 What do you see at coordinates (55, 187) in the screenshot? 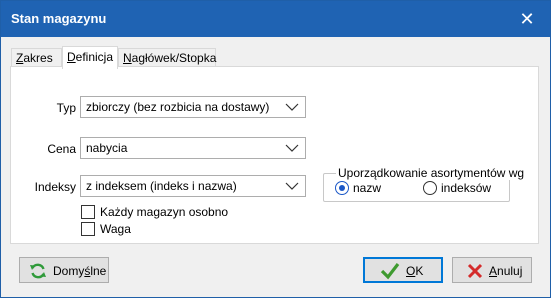
I see `indeksy-label: Indeksy` at bounding box center [55, 187].